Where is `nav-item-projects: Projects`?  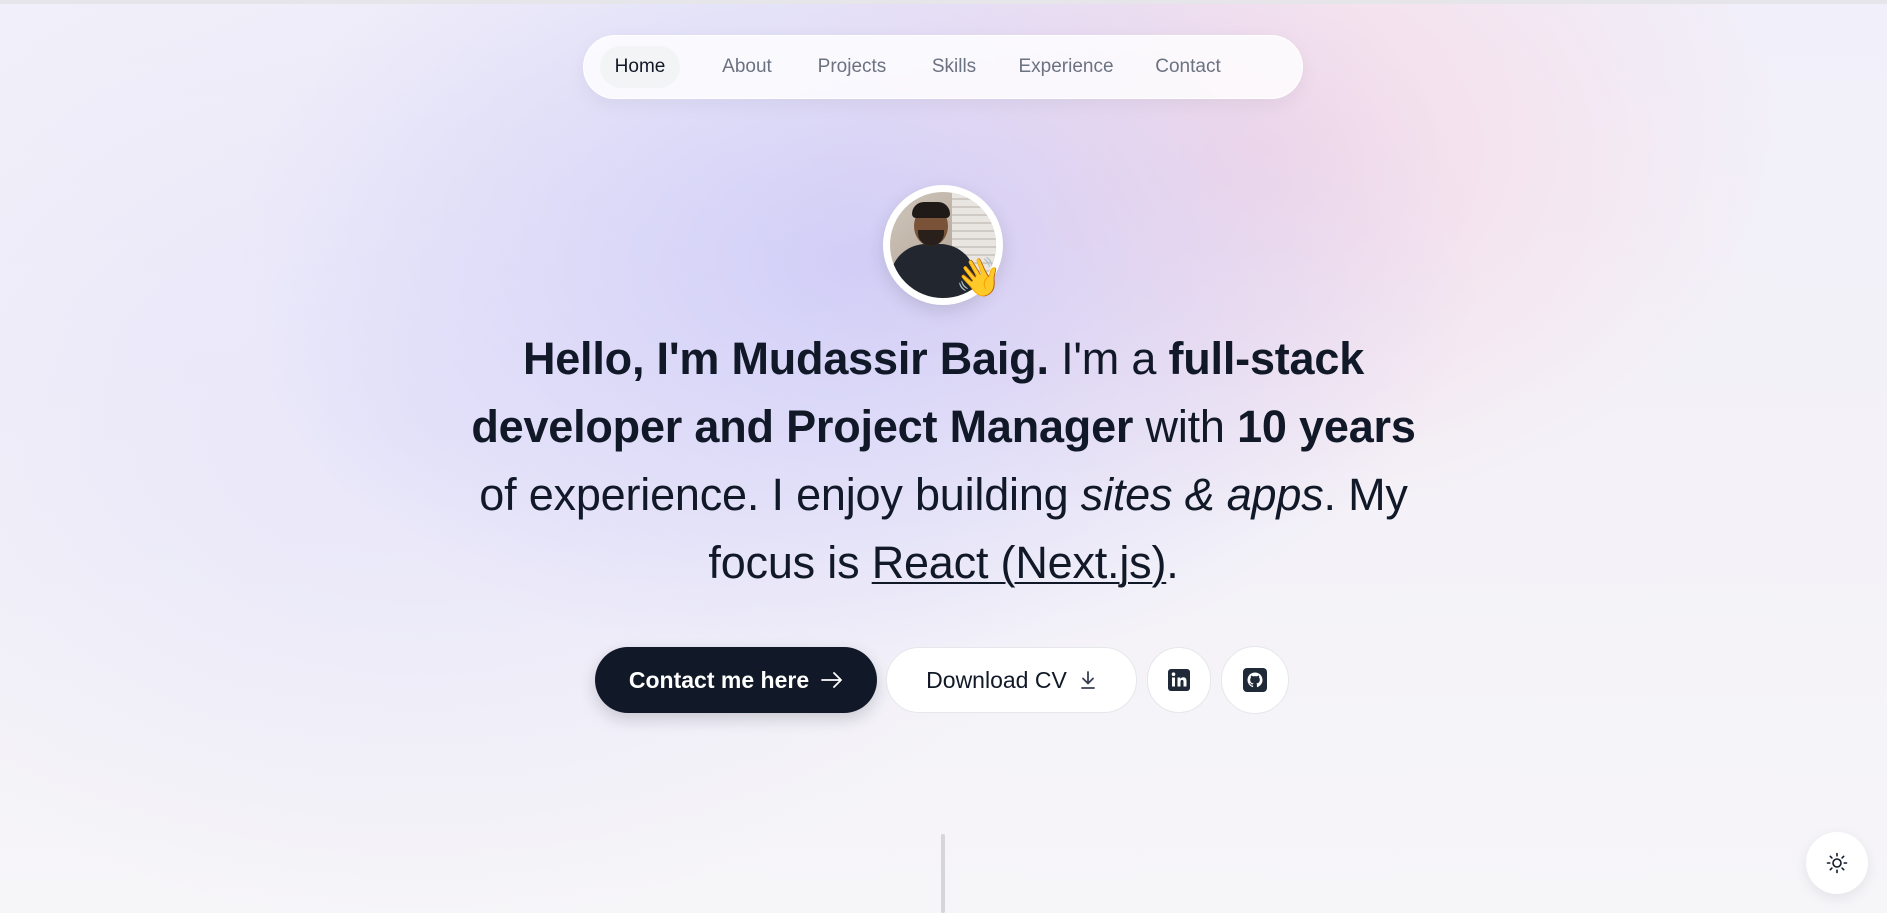 nav-item-projects: Projects is located at coordinates (852, 67).